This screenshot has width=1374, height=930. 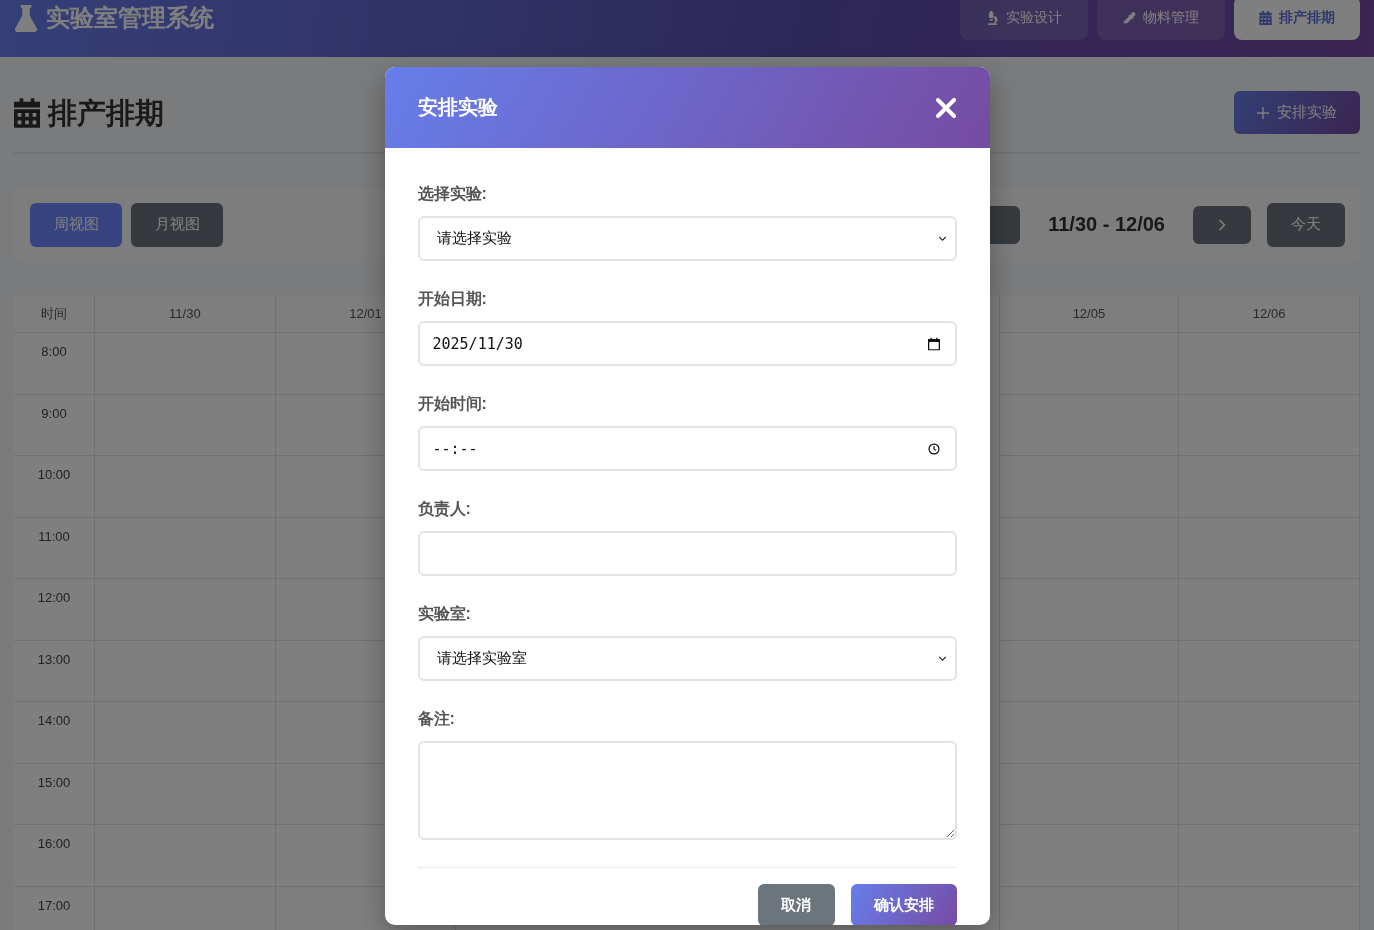 I want to click on cancel-button: 取消, so click(x=796, y=904).